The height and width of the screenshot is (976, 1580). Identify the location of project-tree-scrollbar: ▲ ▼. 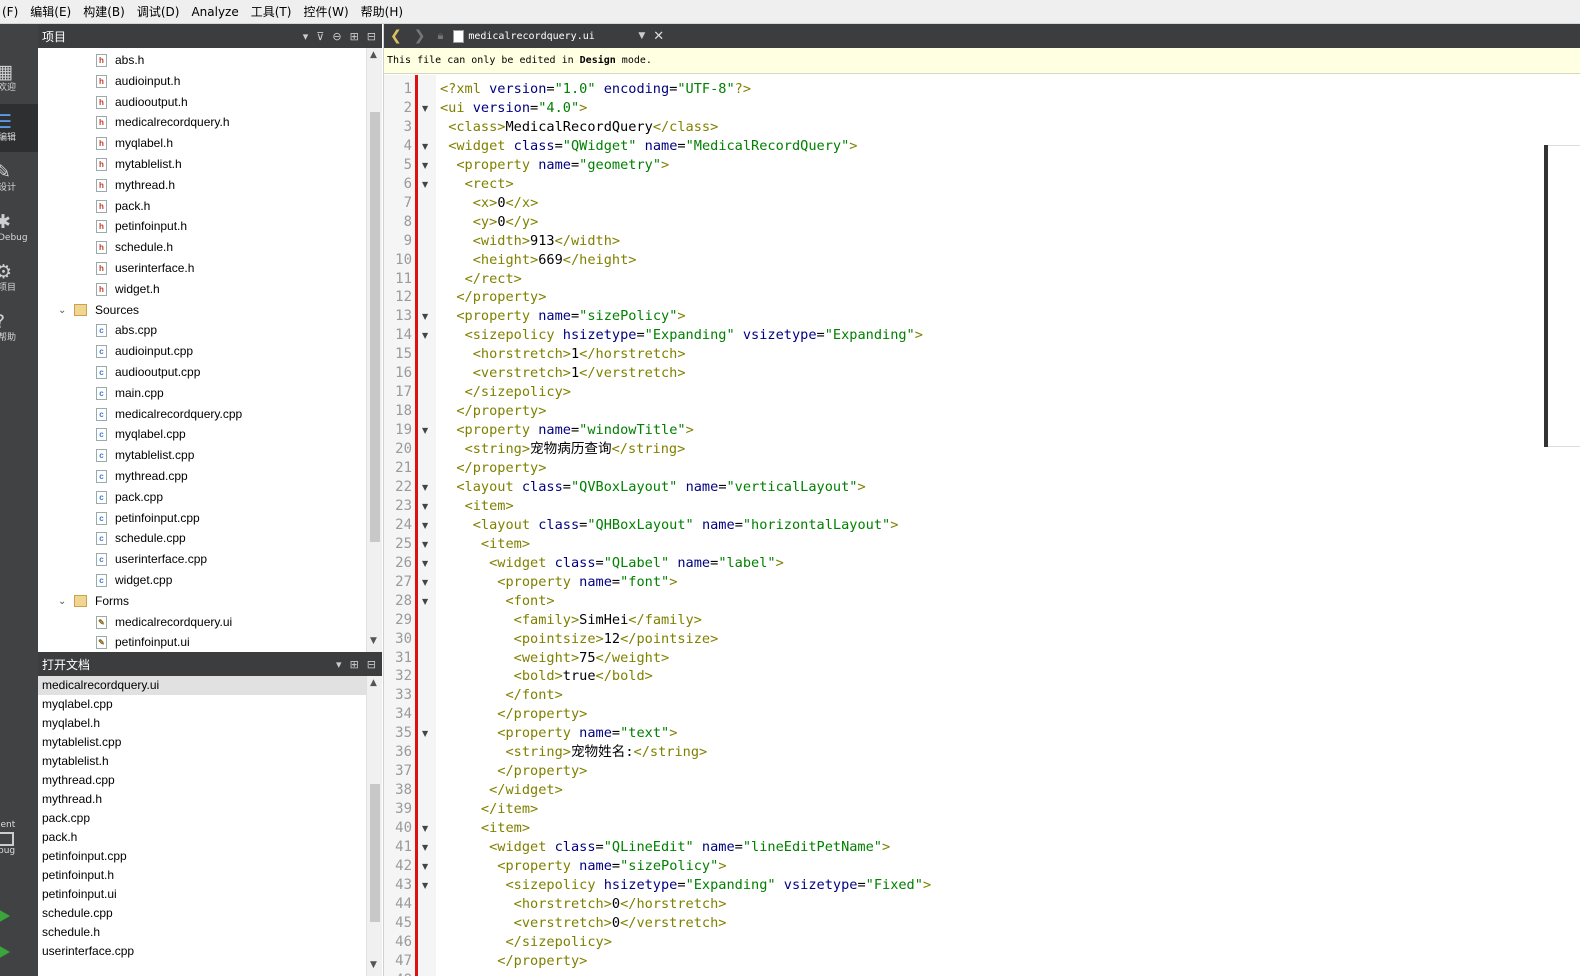
(374, 350).